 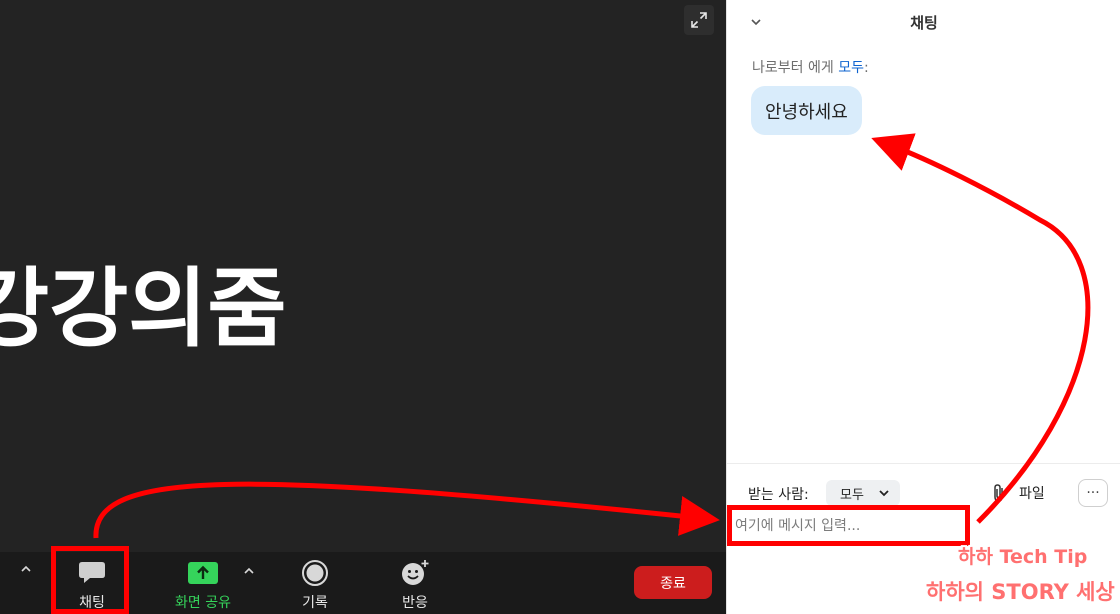 I want to click on fullscreen-button, so click(x=699, y=20).